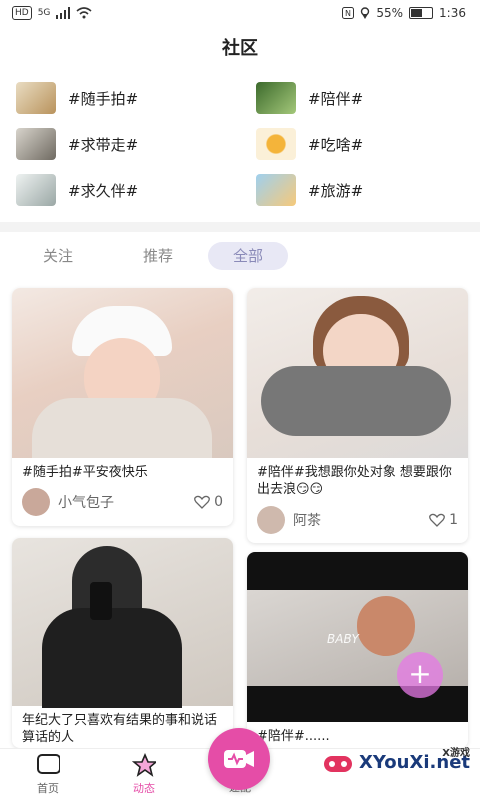 Image resolution: width=480 pixels, height=801 pixels. I want to click on battery-percent: 55%, so click(390, 13).